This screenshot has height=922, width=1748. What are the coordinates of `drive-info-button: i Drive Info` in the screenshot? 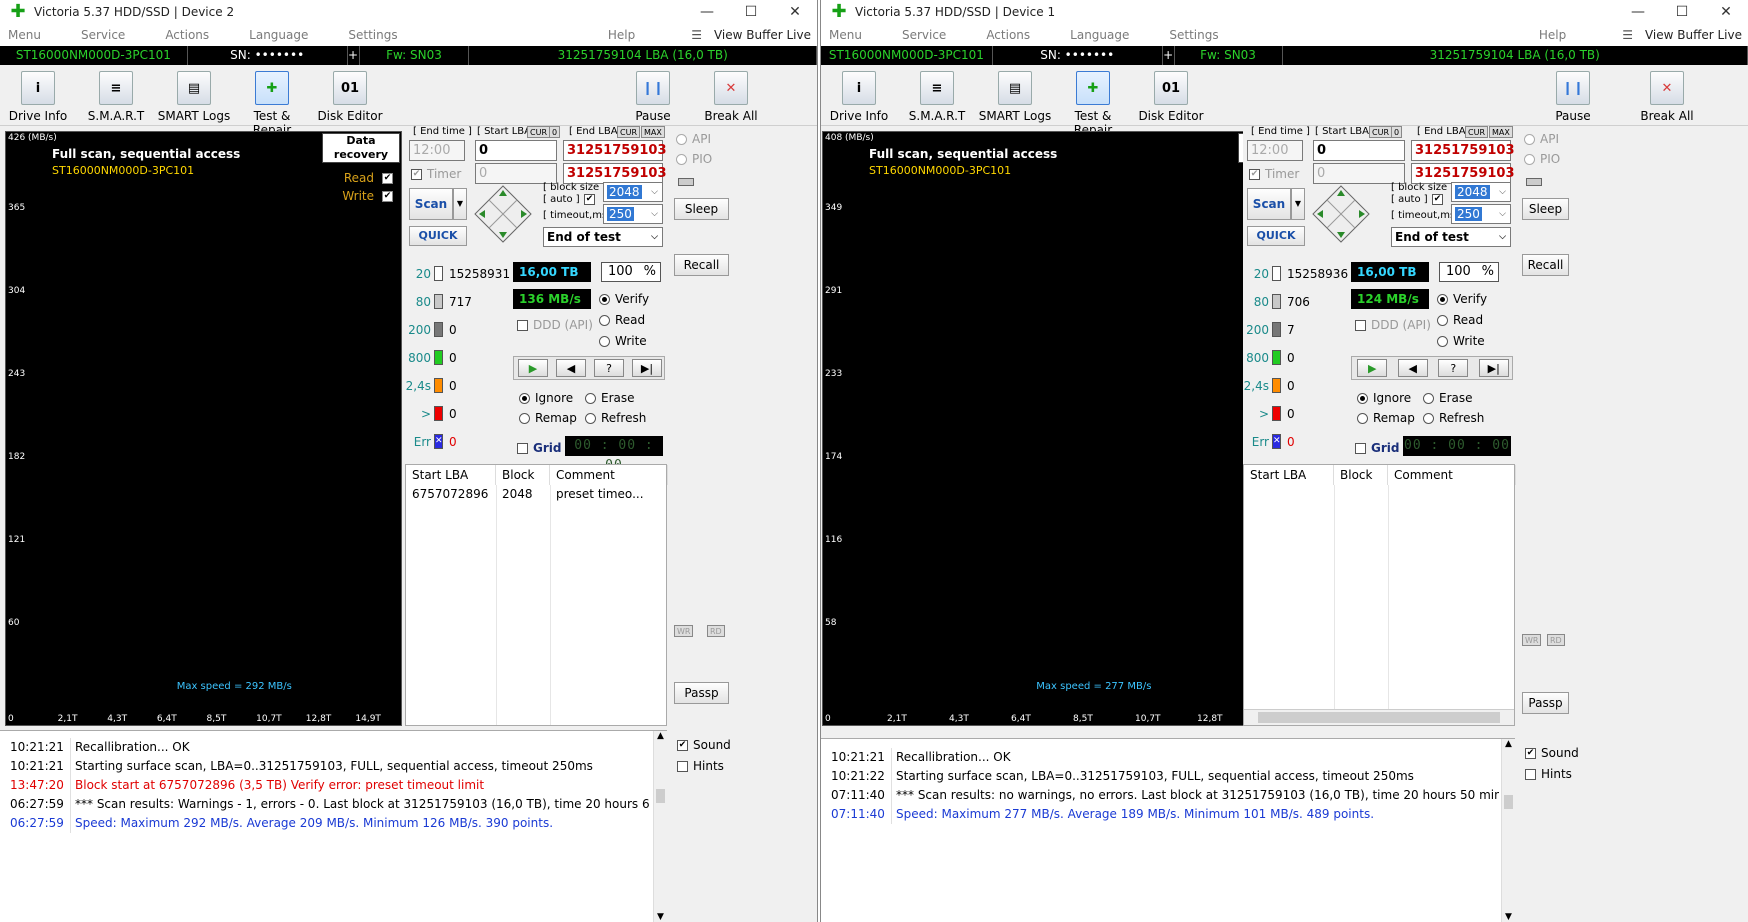 It's located at (859, 97).